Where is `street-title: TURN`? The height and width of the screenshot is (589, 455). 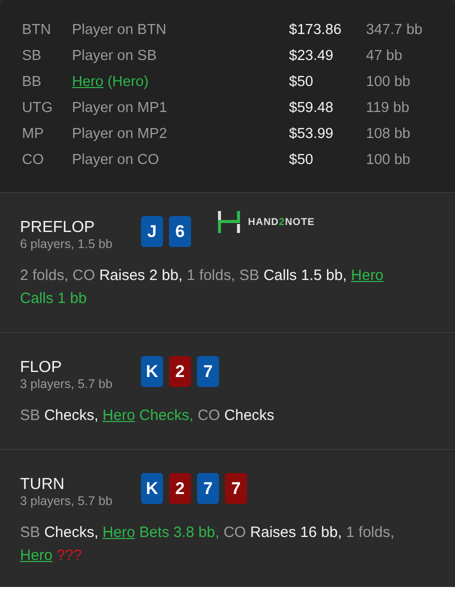 street-title: TURN is located at coordinates (43, 484).